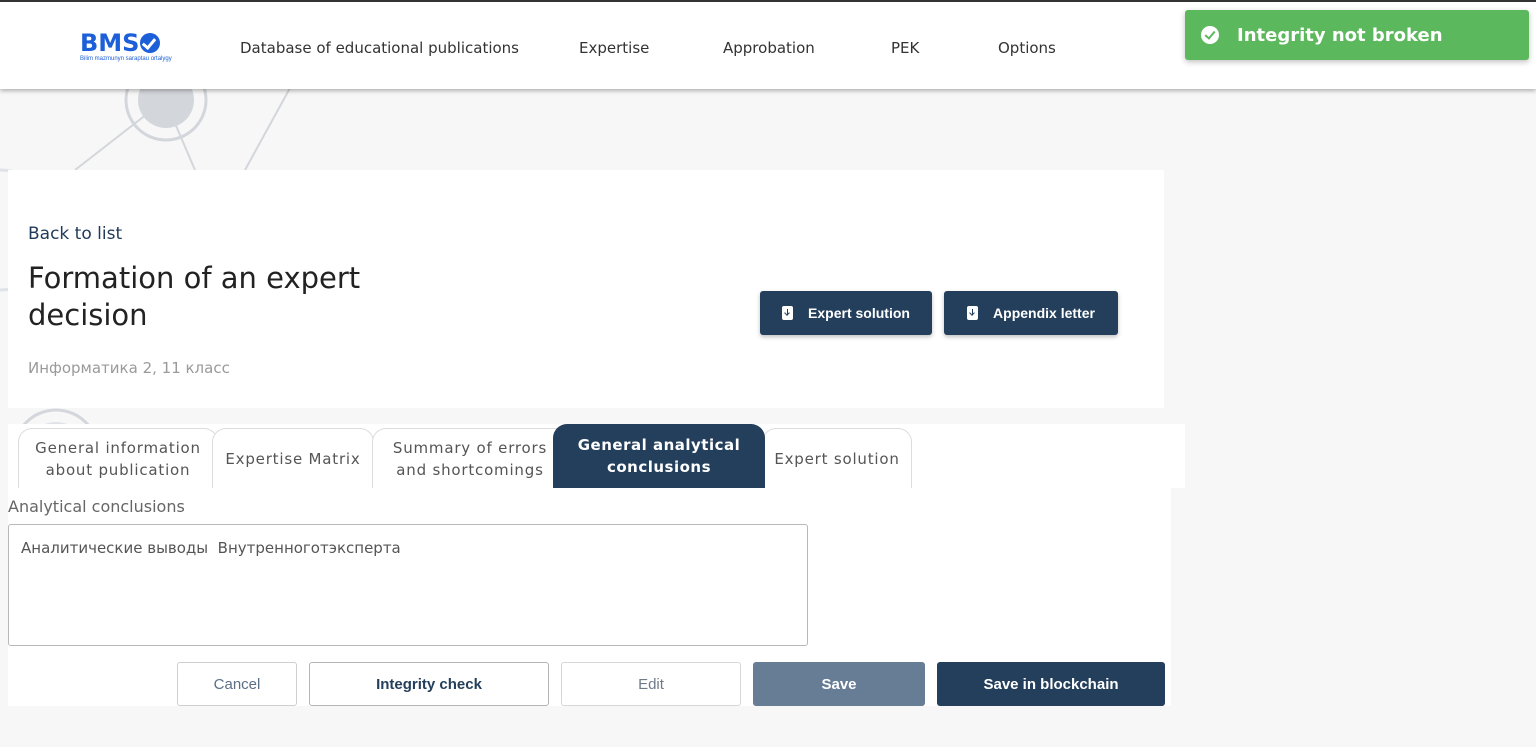  What do you see at coordinates (429, 684) in the screenshot?
I see `integrity-check-button: Integrity check` at bounding box center [429, 684].